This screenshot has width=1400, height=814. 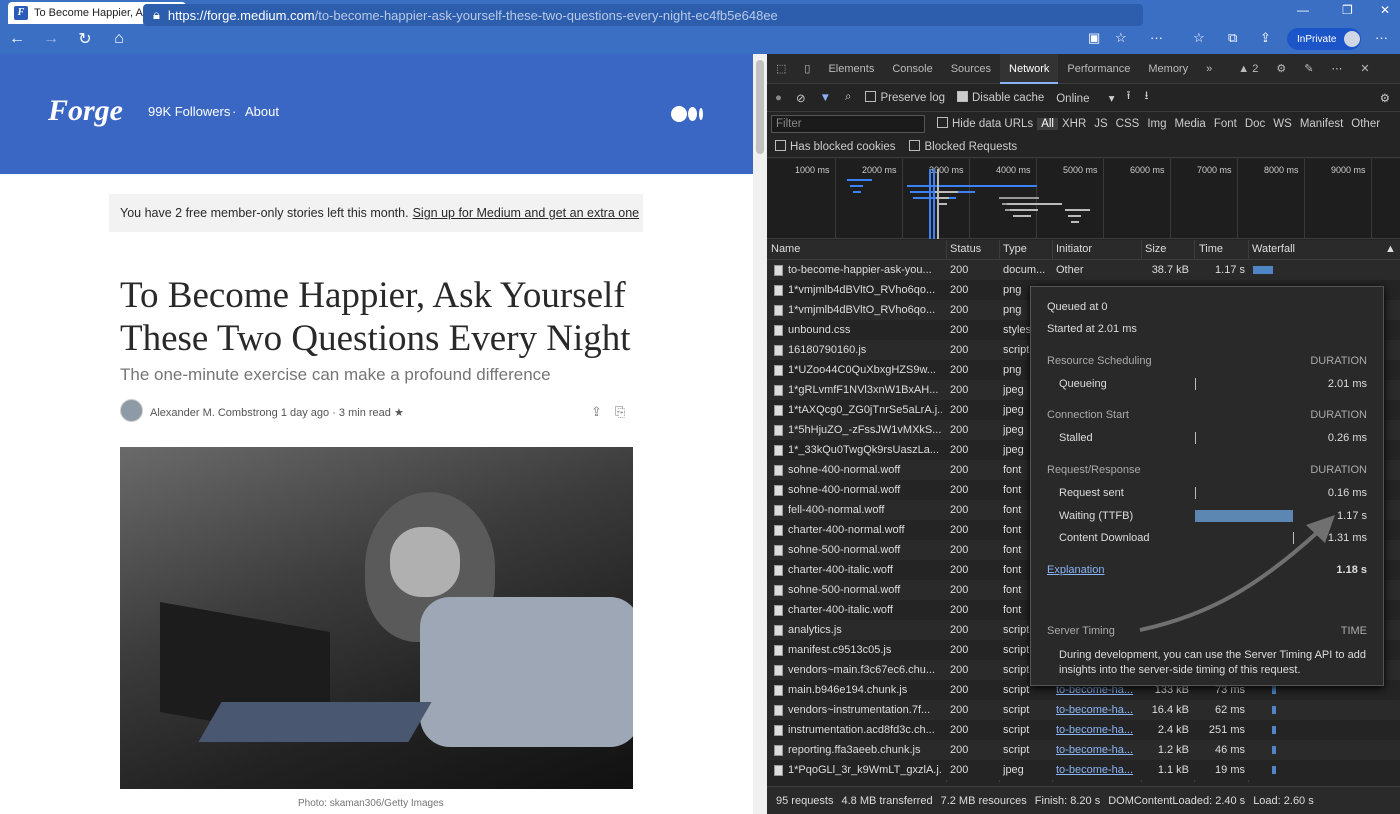 I want to click on maximize-icon: ❐, so click(x=1347, y=10).